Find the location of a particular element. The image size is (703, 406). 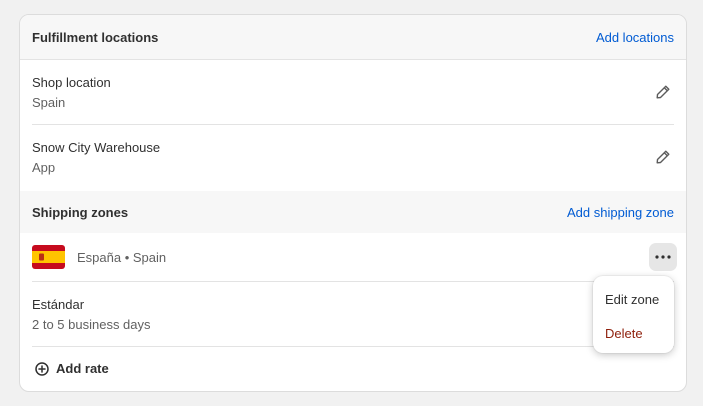

location-name: Shop location is located at coordinates (71, 82).